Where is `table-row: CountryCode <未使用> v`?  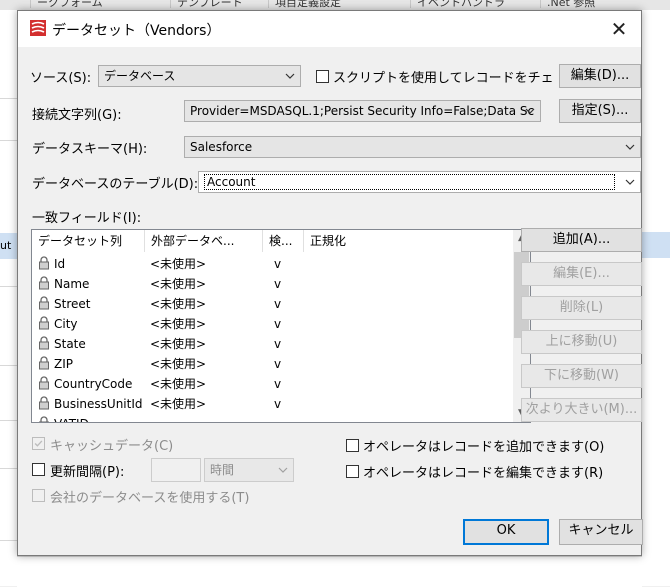 table-row: CountryCode <未使用> v is located at coordinates (272, 384).